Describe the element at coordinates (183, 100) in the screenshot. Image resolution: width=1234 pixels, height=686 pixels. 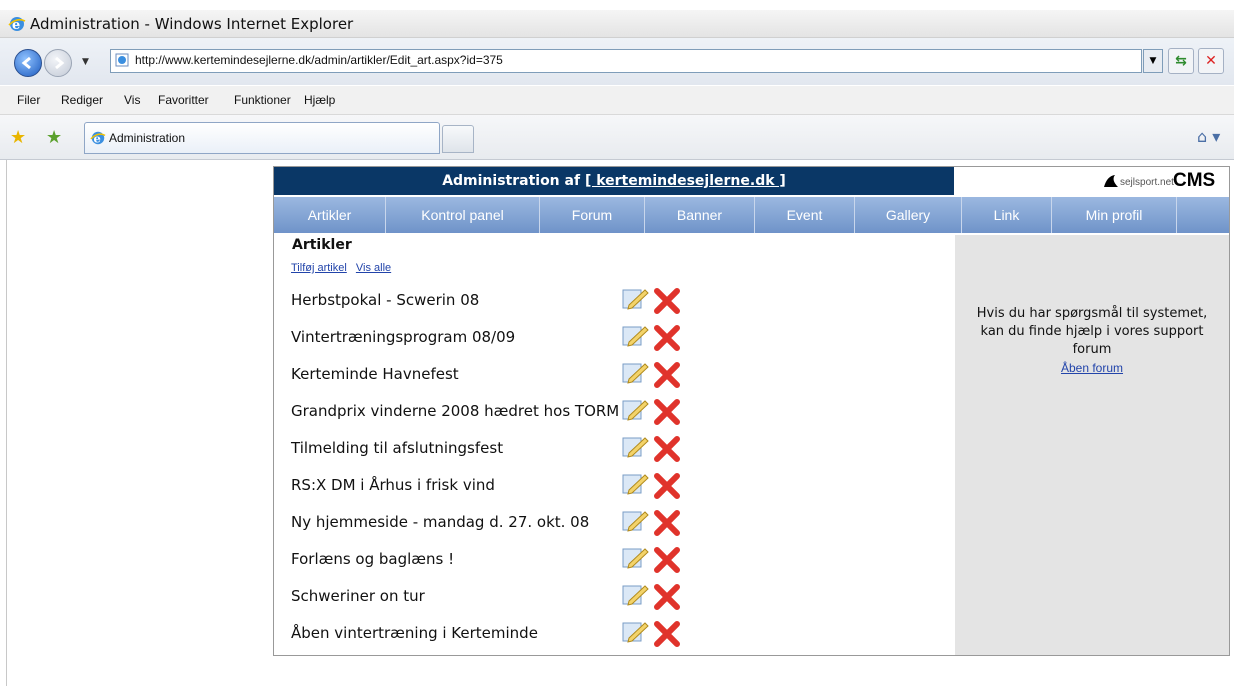
I see `menu-favorites: Favoritter` at that location.